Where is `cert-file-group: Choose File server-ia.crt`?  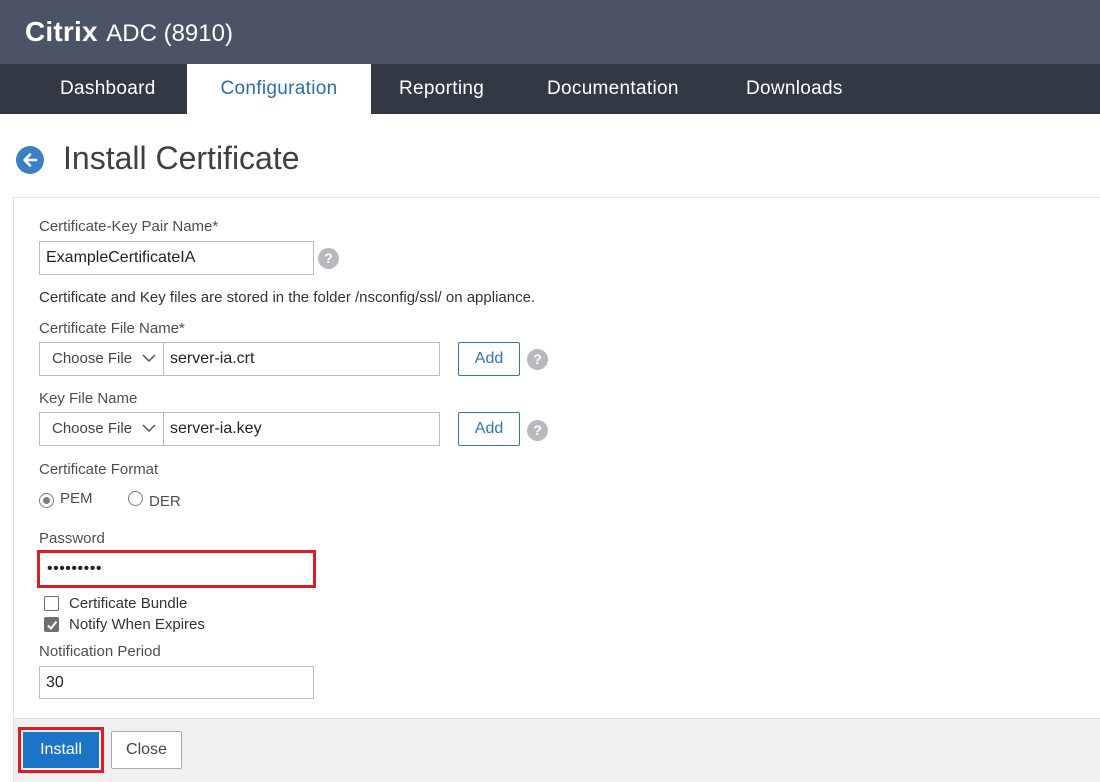
cert-file-group: Choose File server-ia.crt is located at coordinates (239, 359).